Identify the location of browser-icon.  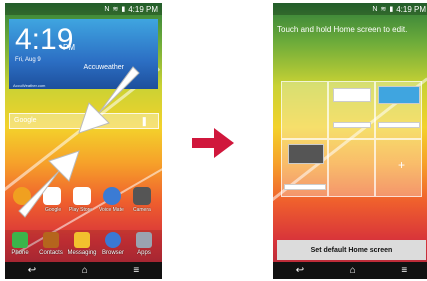
(113, 240).